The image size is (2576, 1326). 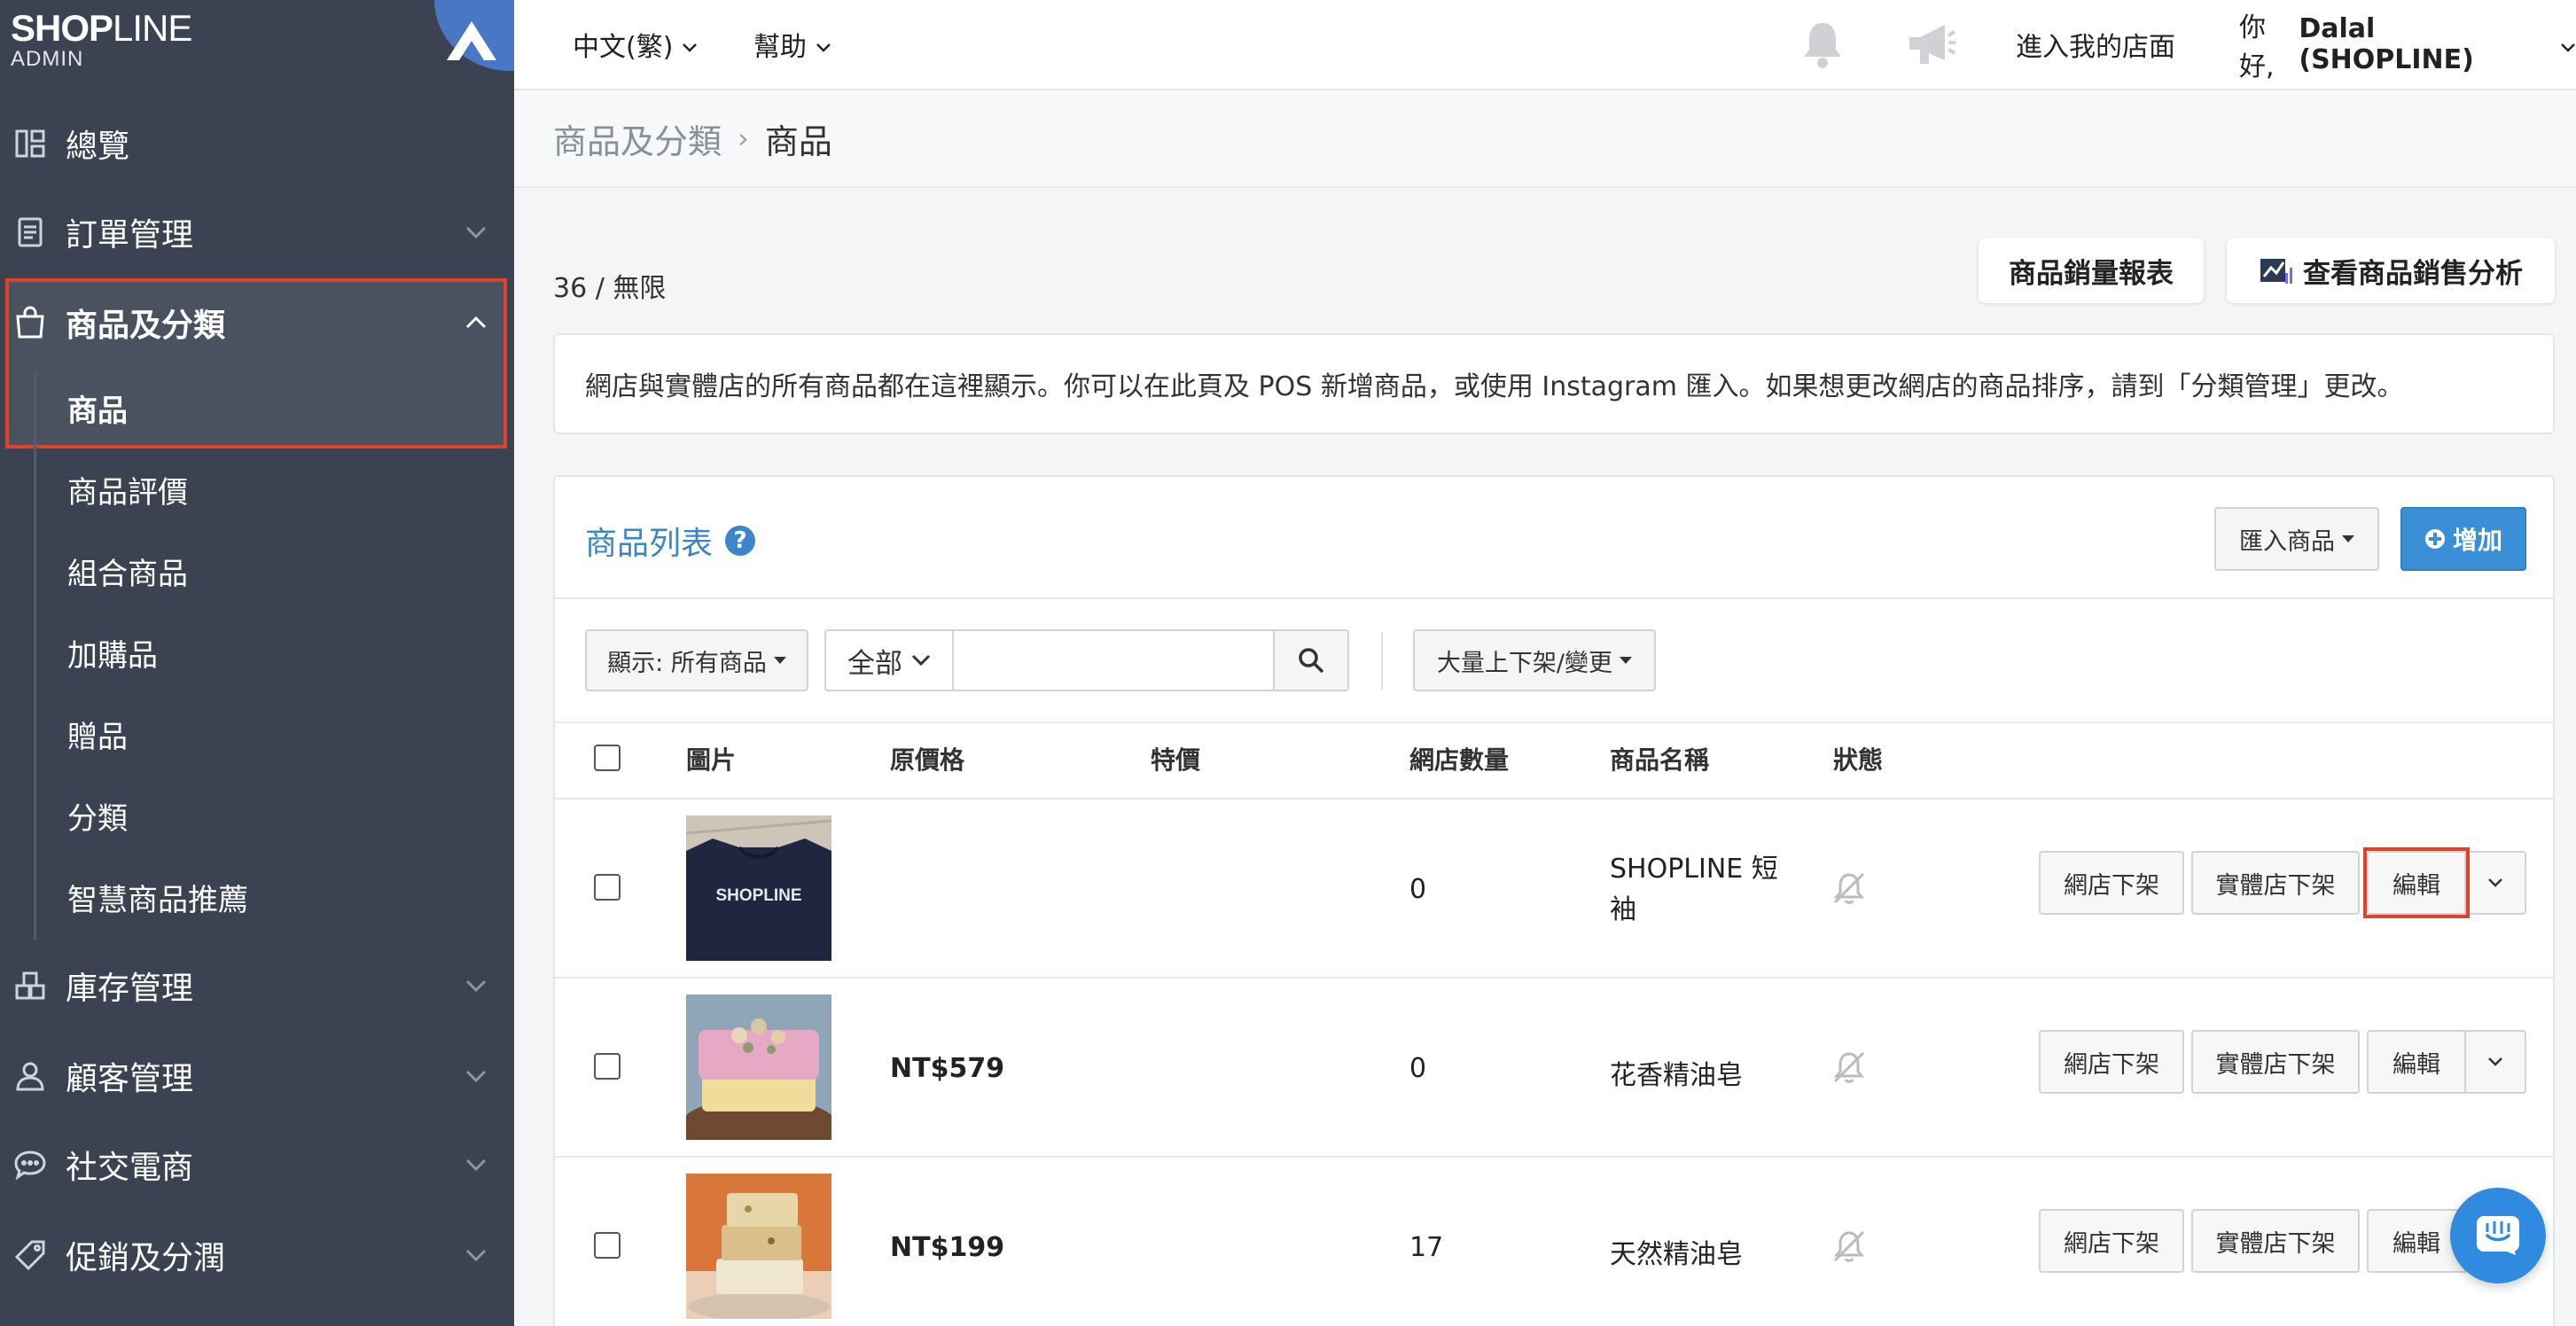 I want to click on product-thumbnail: SHOPLINE, so click(x=758, y=888).